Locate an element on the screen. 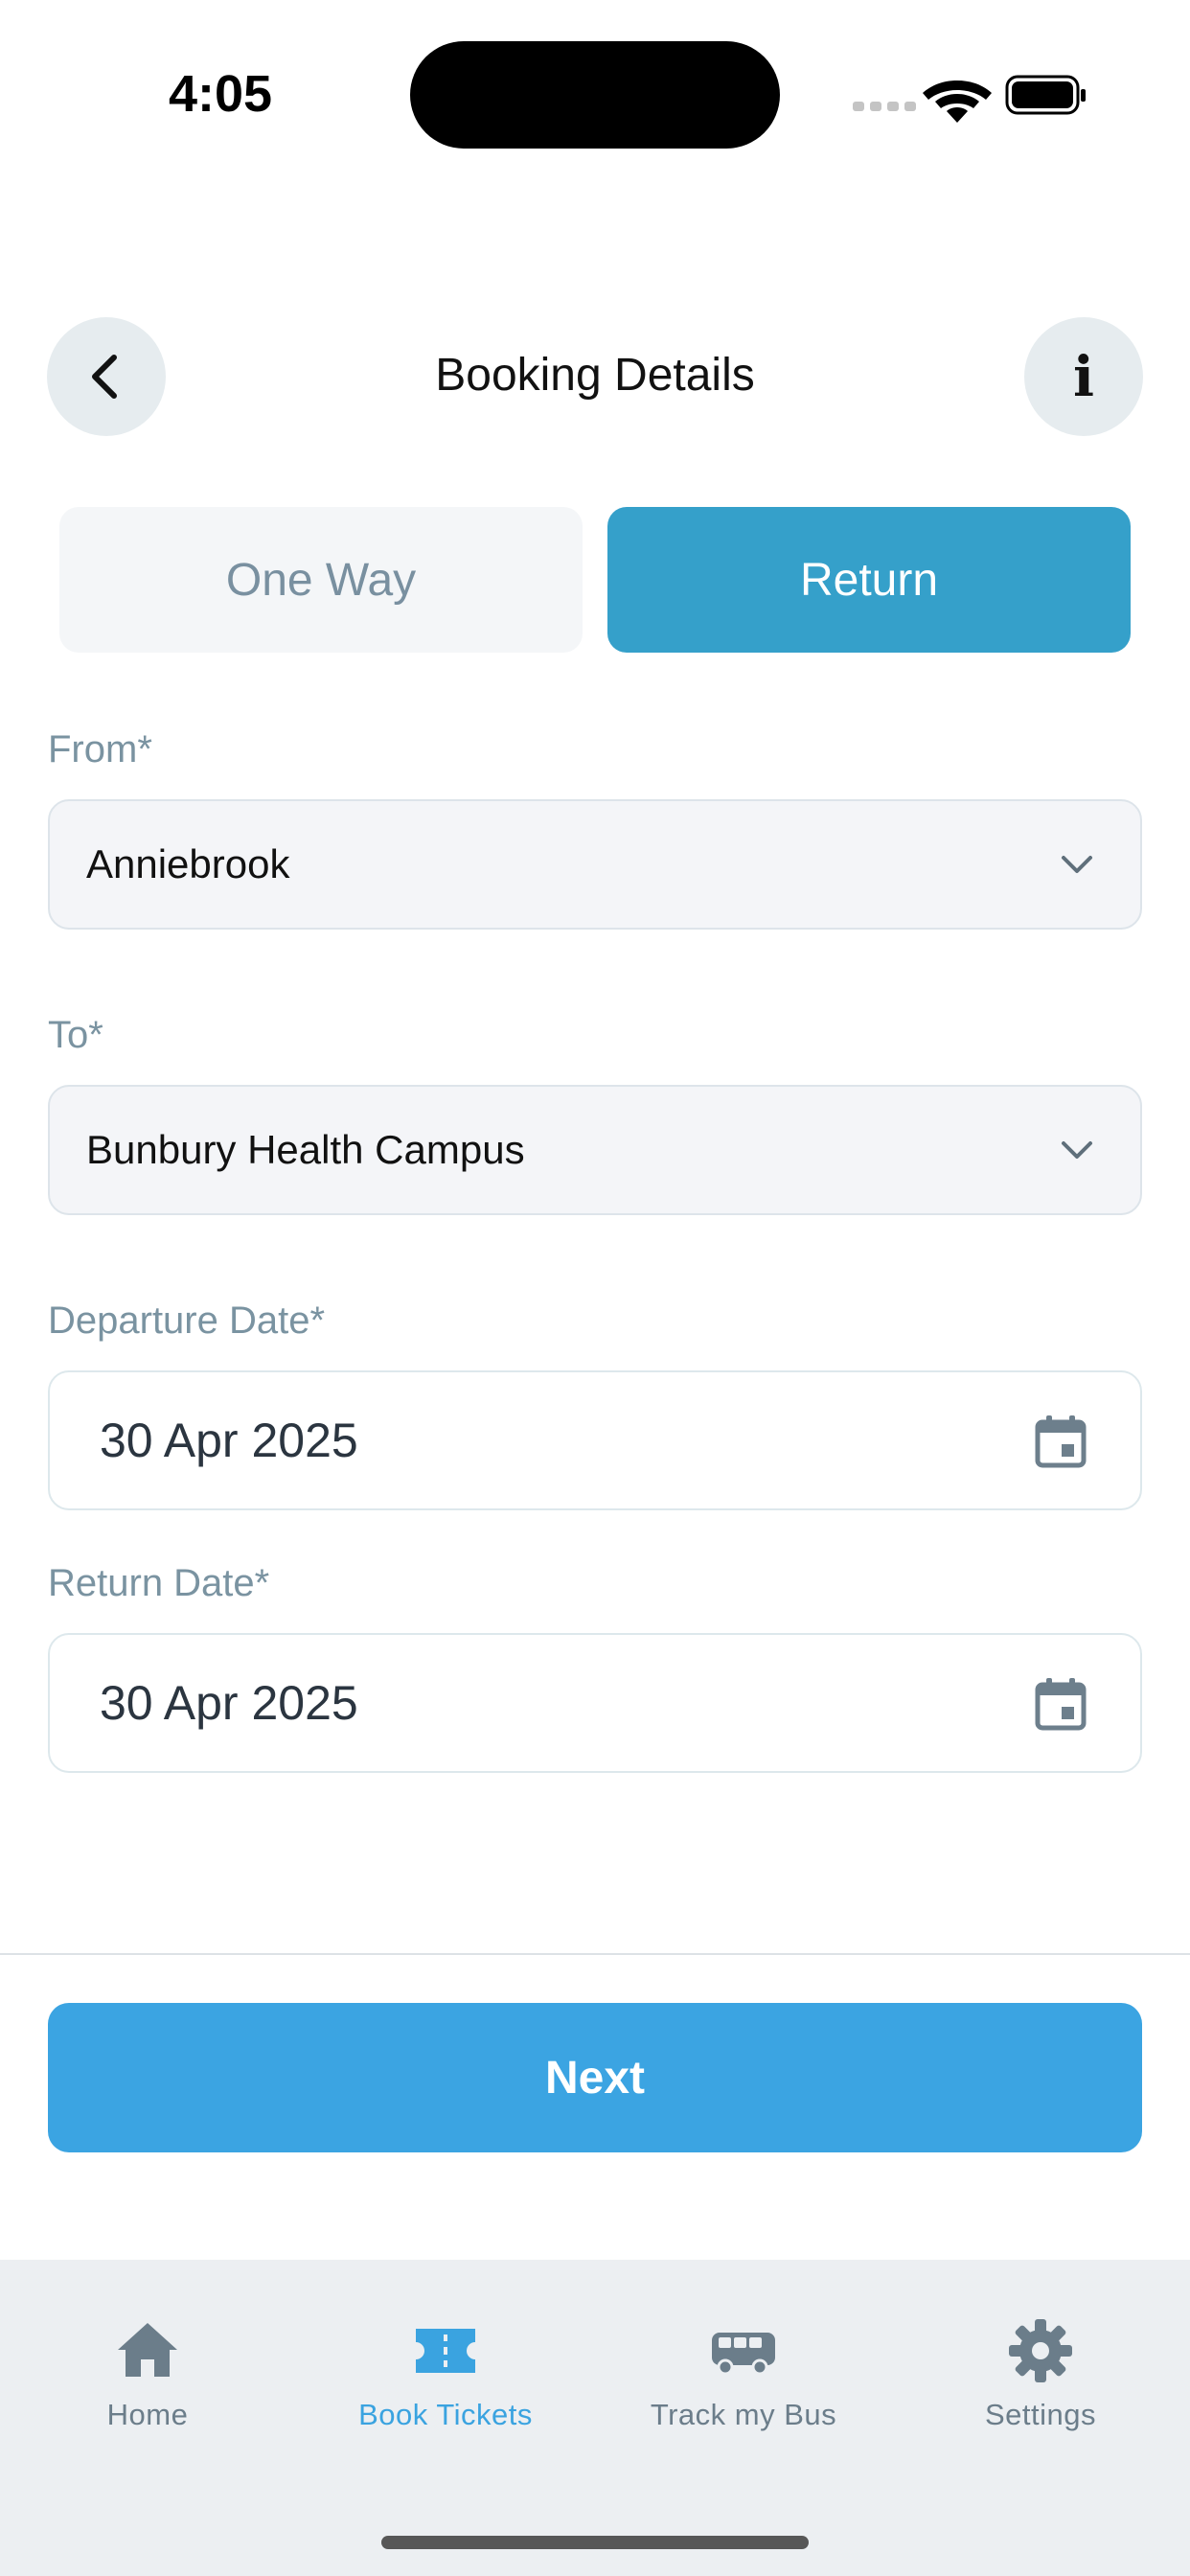 The image size is (1190, 2576). from-label: From* is located at coordinates (100, 749).